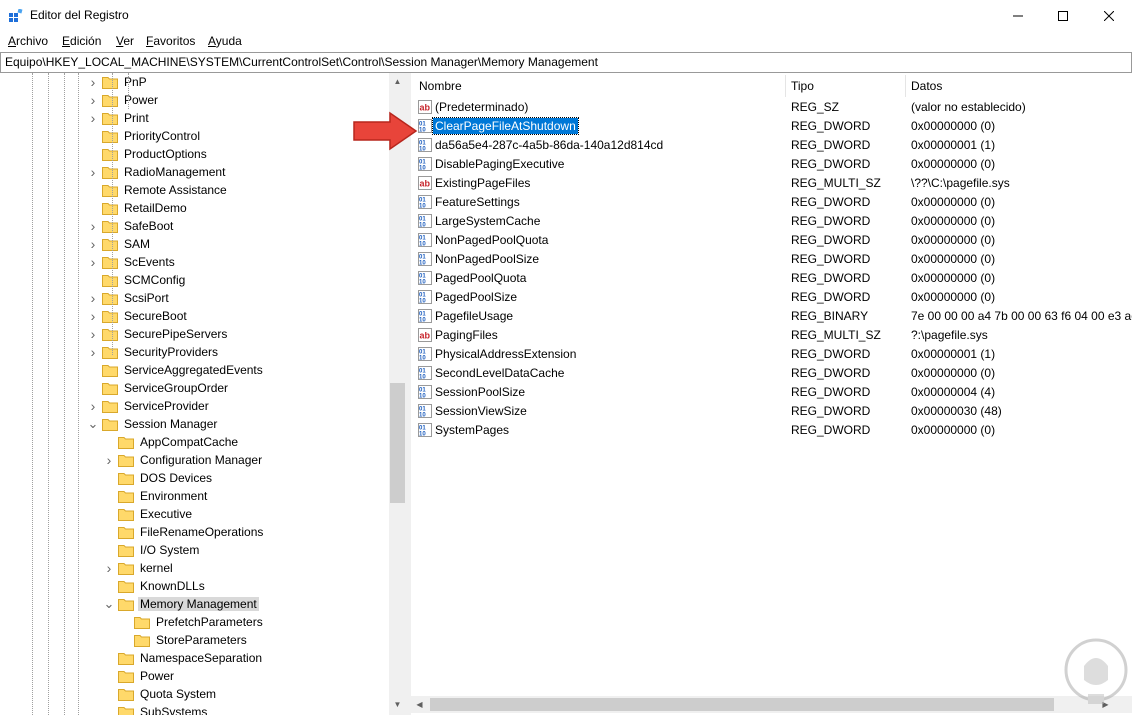 Image resolution: width=1132 pixels, height=715 pixels. I want to click on tree-item: ServiceGroupOrder, so click(159, 388).